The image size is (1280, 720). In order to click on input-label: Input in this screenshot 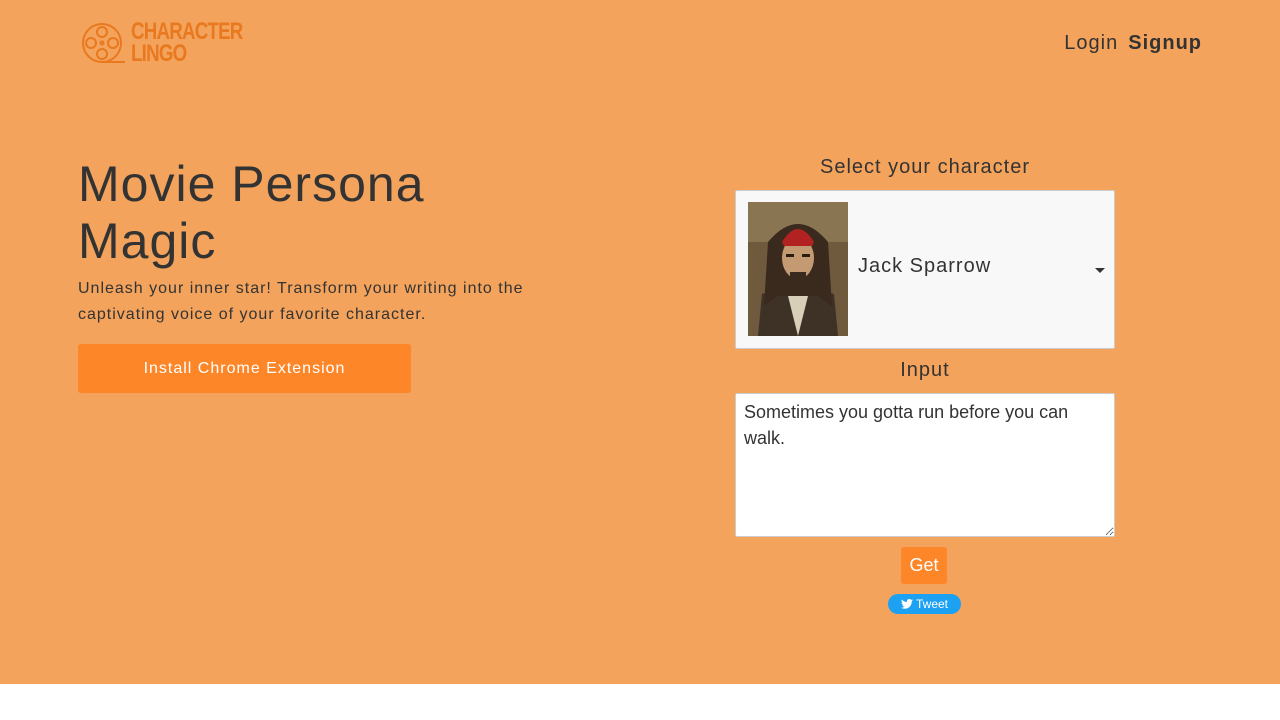, I will do `click(925, 370)`.